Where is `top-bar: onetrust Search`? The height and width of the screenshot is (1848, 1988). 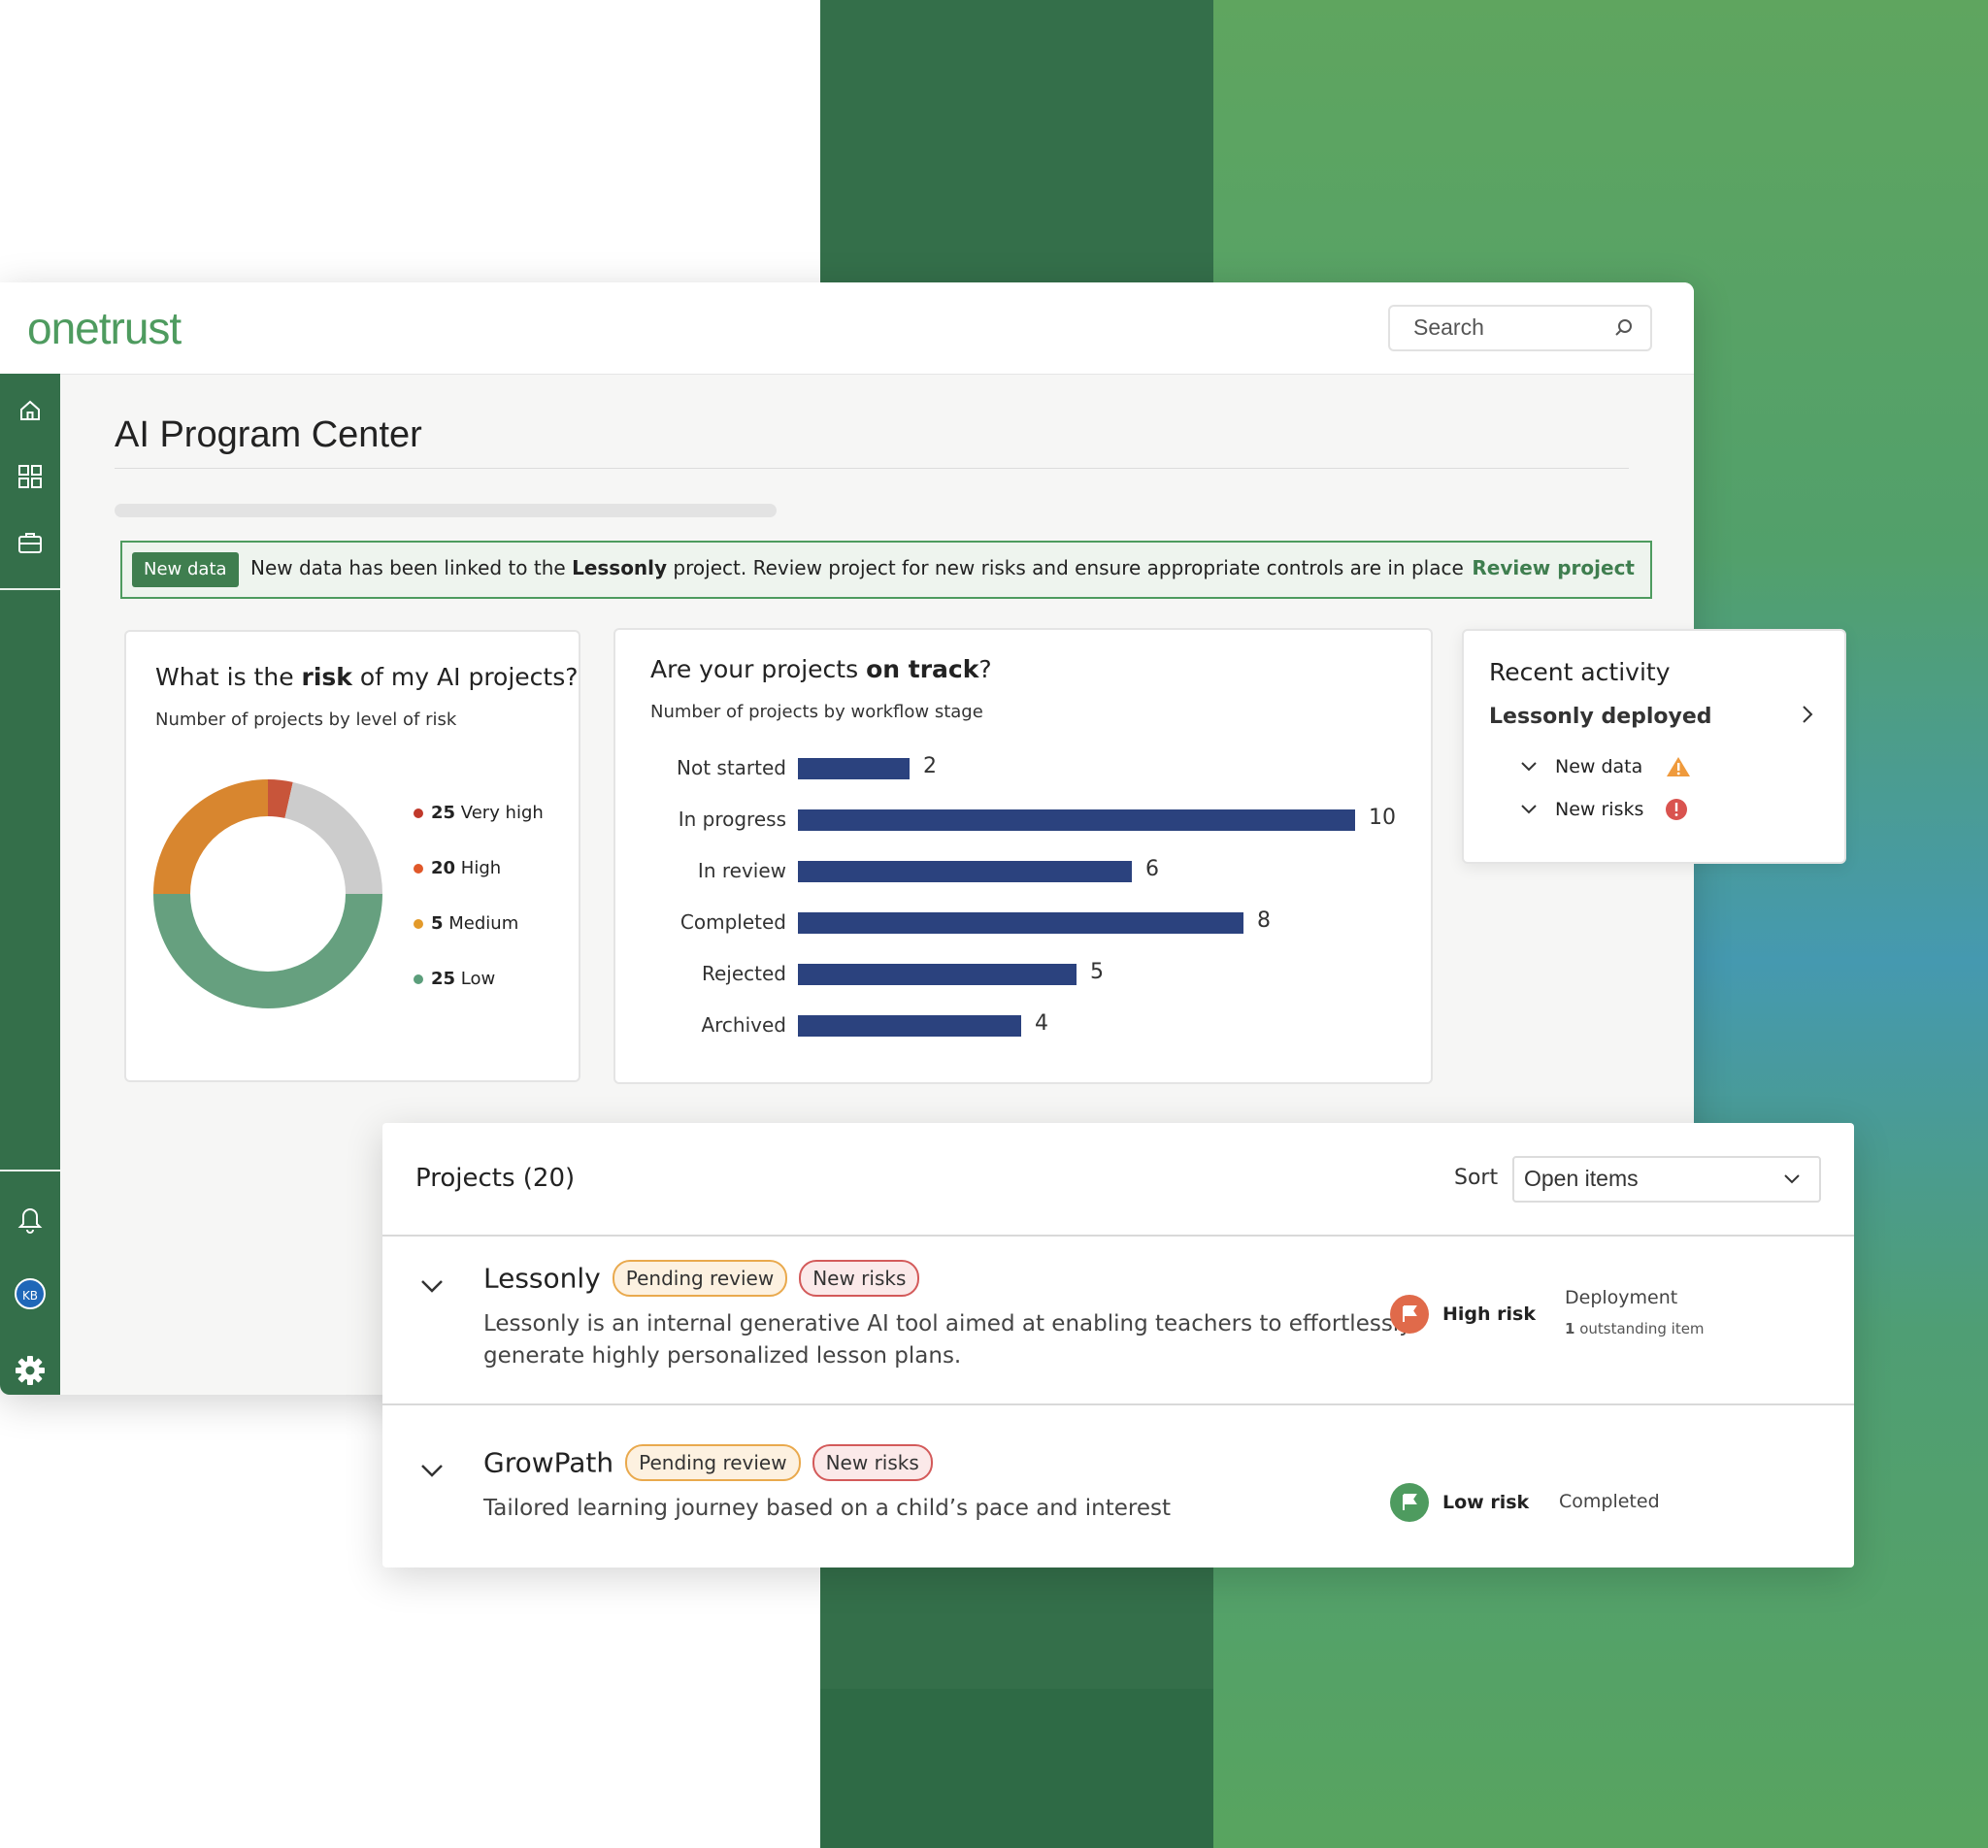
top-bar: onetrust Search is located at coordinates (847, 328).